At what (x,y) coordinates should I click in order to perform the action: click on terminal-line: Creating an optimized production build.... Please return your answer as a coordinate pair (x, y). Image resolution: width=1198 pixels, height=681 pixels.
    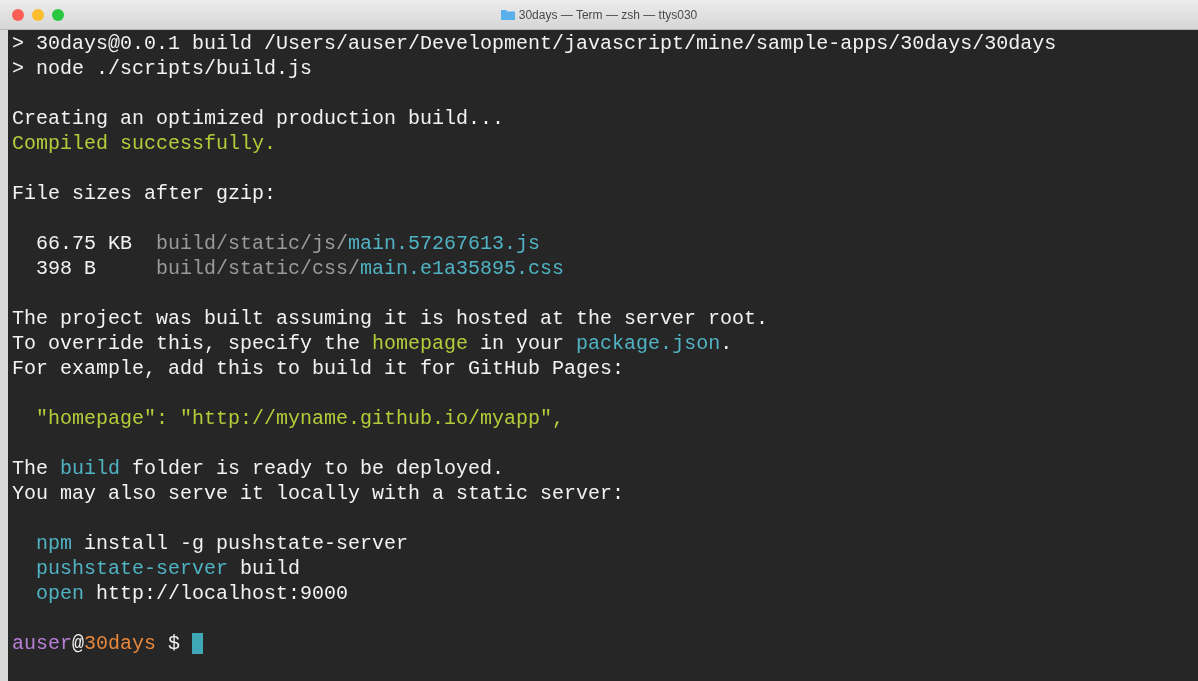
    Looking at the image, I should click on (258, 118).